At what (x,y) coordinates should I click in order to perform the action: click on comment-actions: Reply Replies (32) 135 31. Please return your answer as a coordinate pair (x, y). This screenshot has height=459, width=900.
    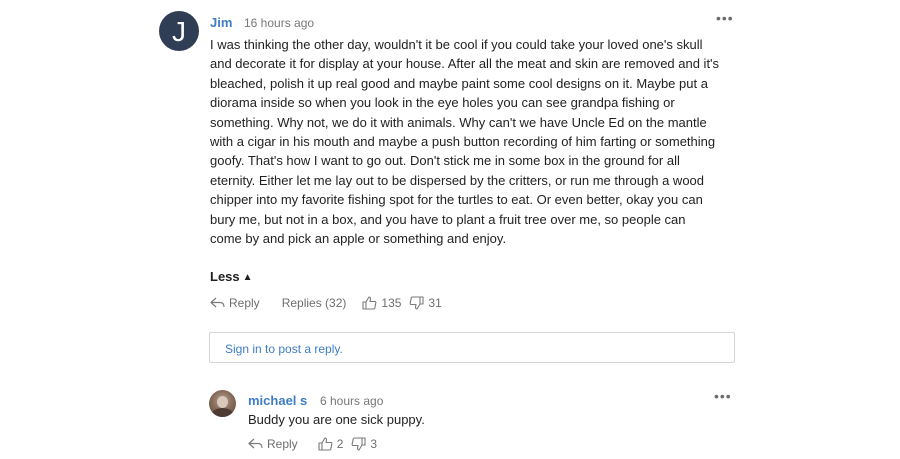
    Looking at the image, I should click on (326, 303).